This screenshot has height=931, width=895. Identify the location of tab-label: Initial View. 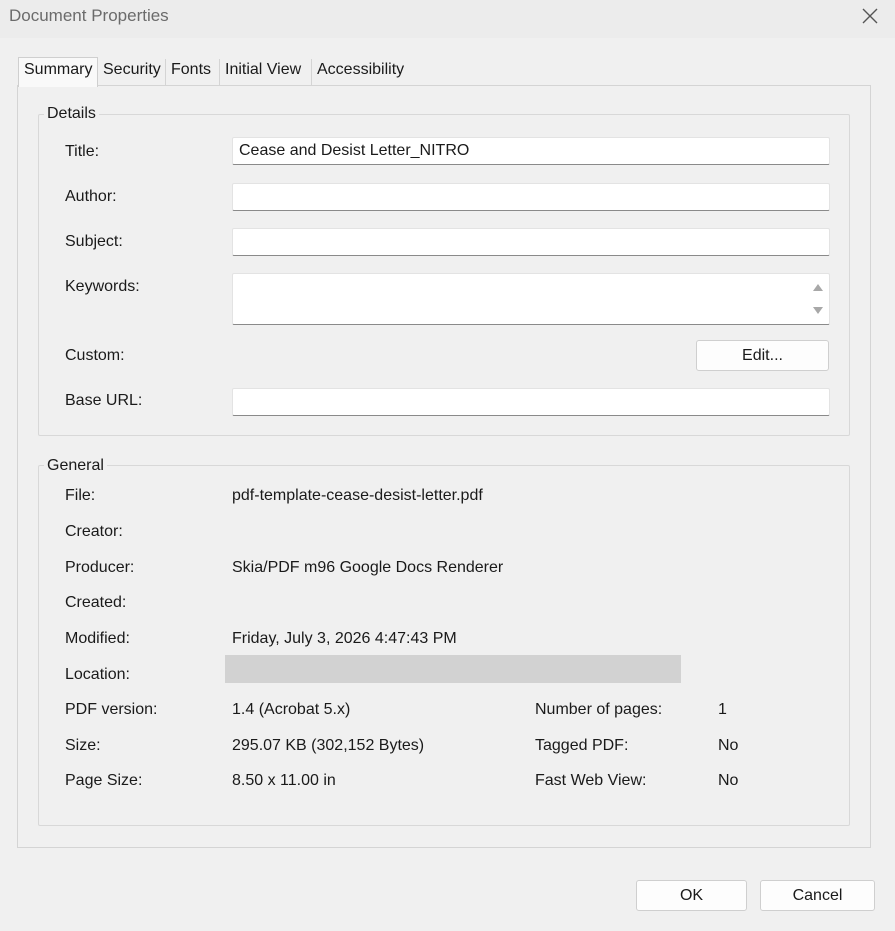
(263, 69).